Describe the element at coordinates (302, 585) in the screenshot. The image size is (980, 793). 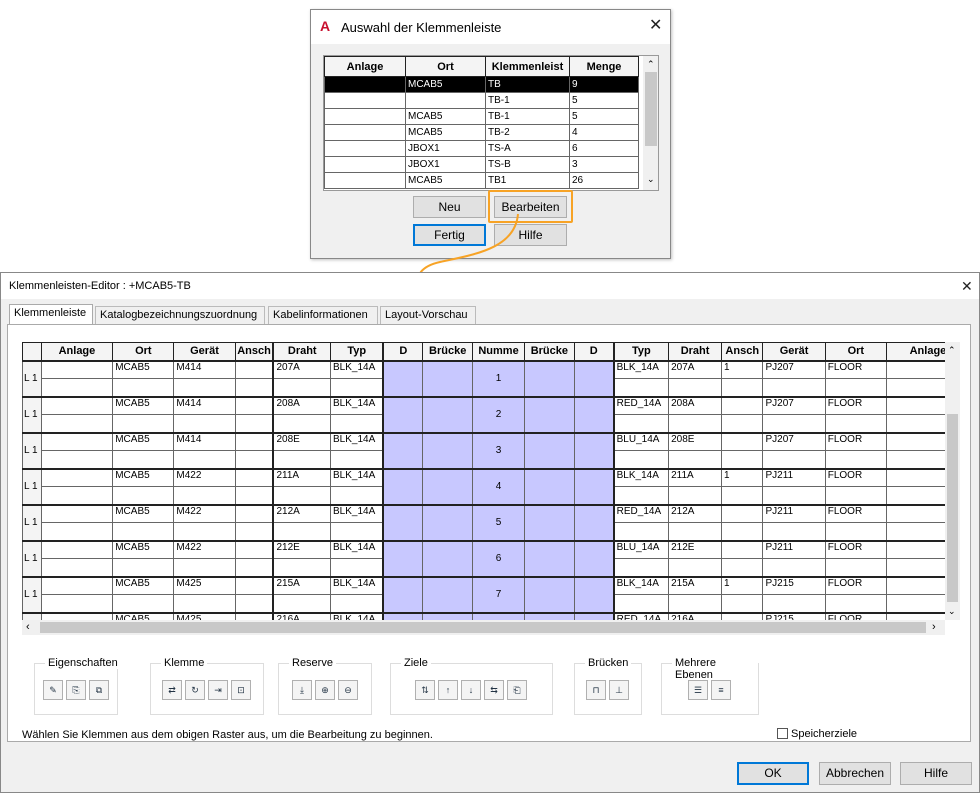
I see `table-cell: 215A` at that location.